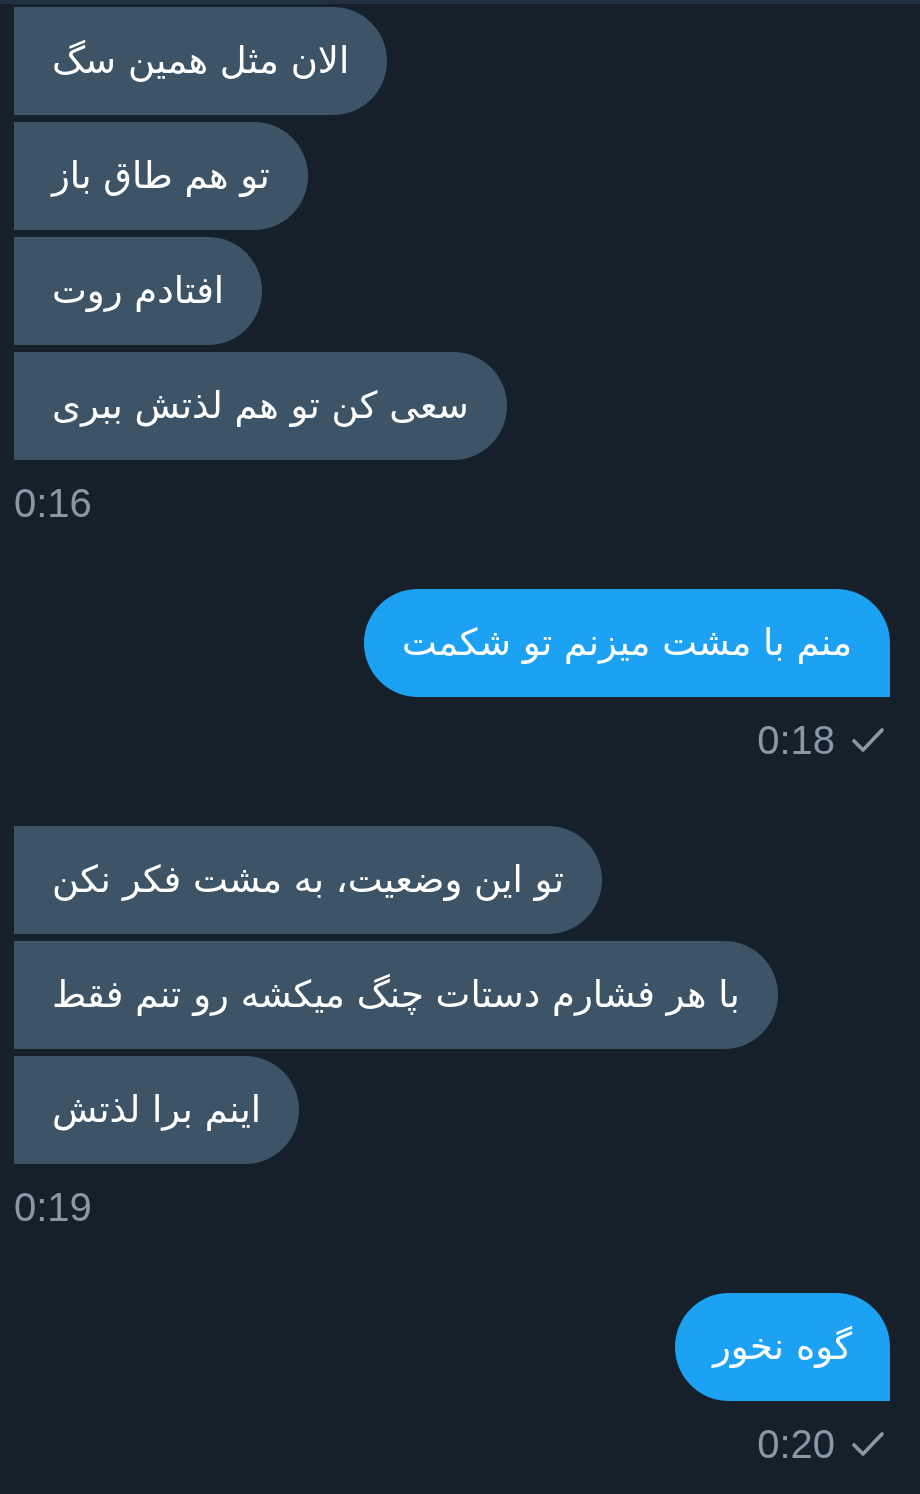  I want to click on message-time: 0:20, so click(796, 1444).